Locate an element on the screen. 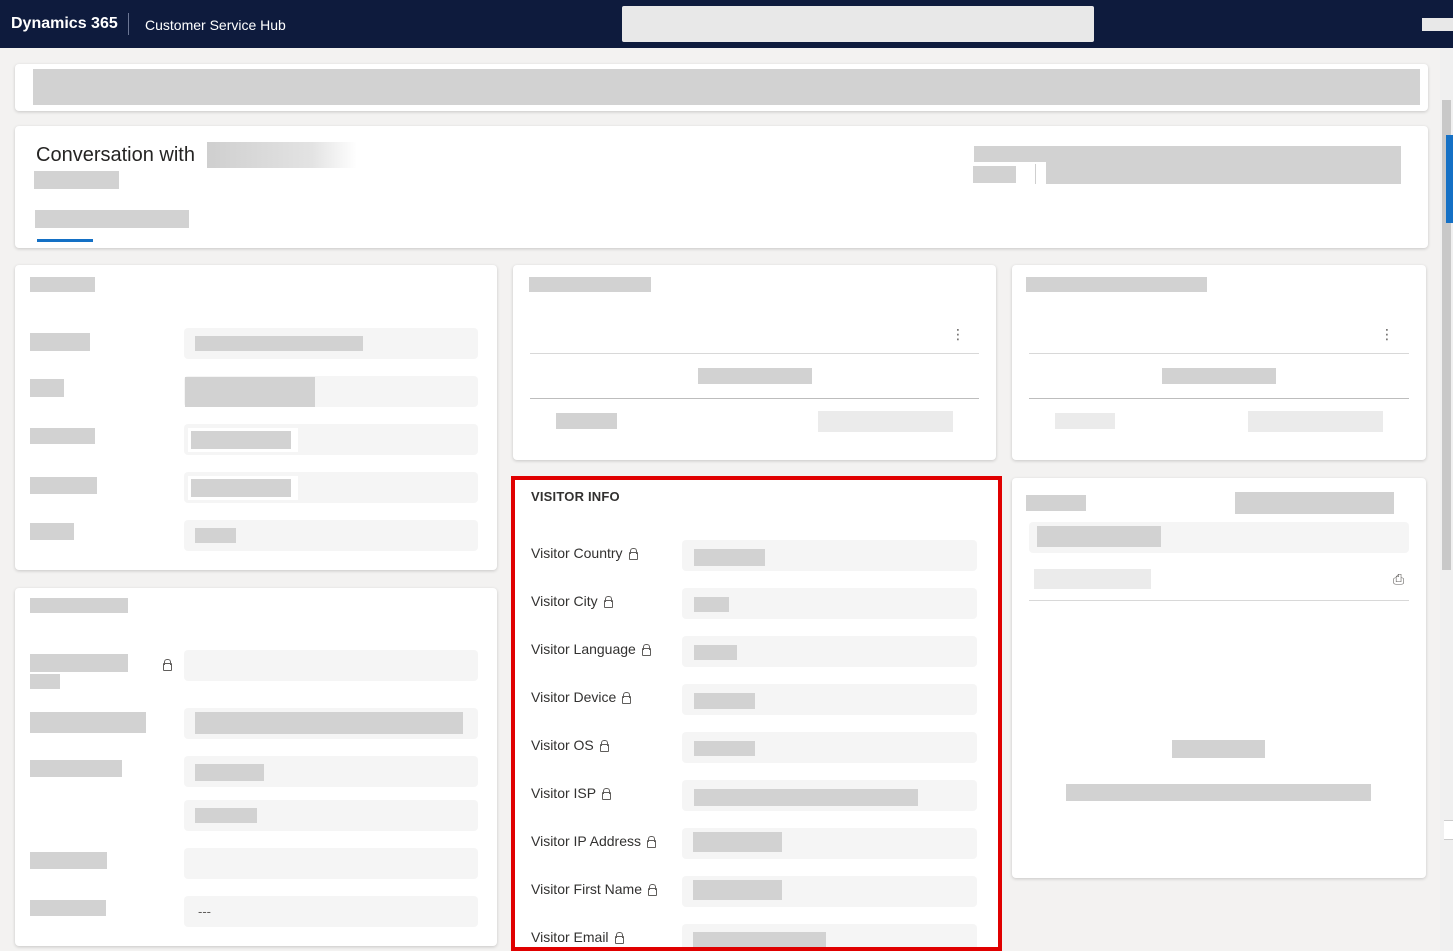 This screenshot has width=1453, height=951. field-value-empty: --- is located at coordinates (331, 911).